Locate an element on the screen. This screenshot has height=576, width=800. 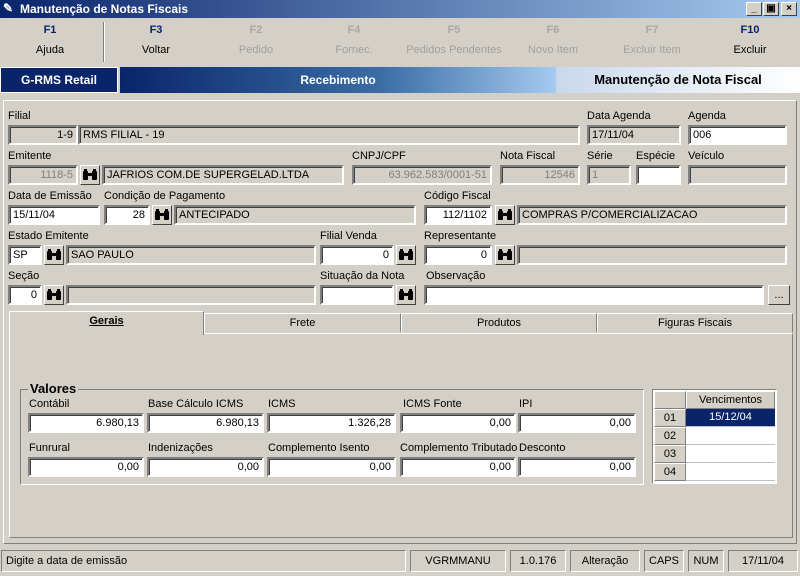
tab-produtos: Produtos is located at coordinates (499, 323).